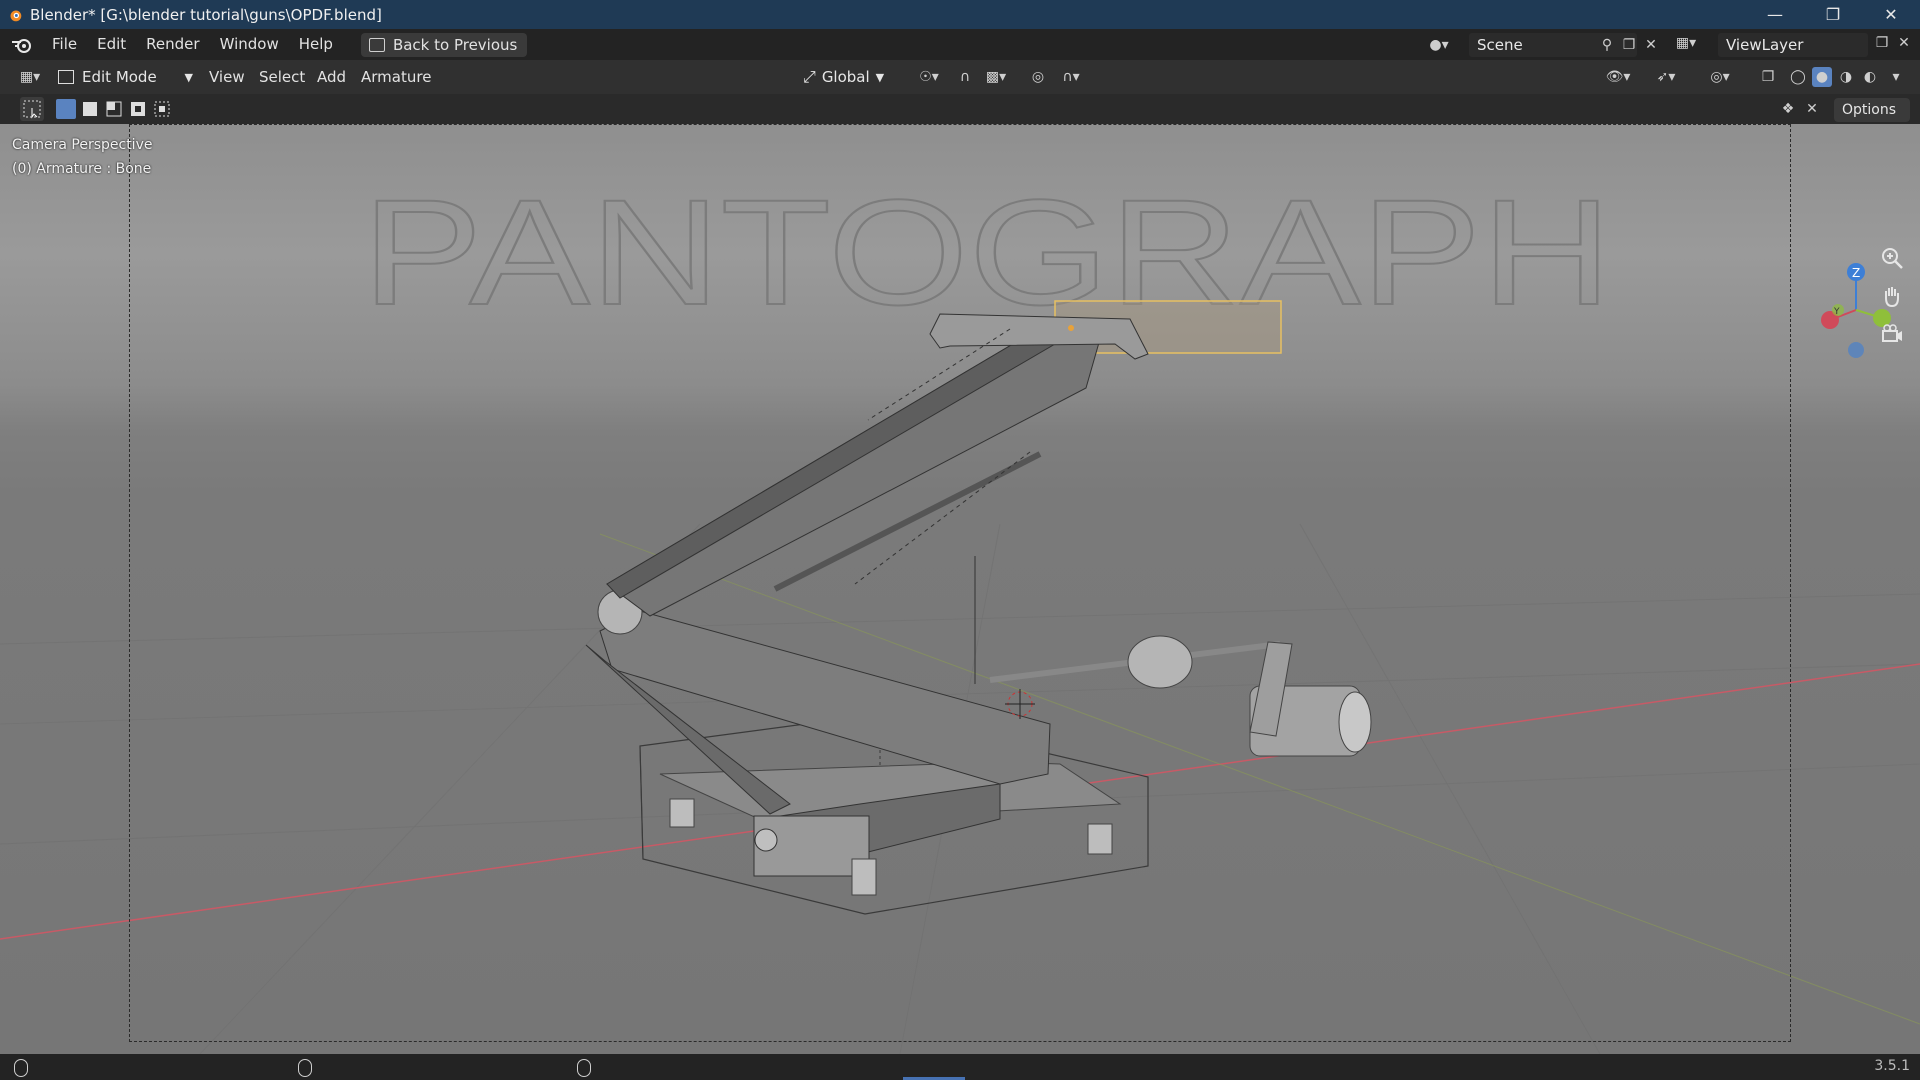  I want to click on visibility-icon: 👁▾, so click(1618, 77).